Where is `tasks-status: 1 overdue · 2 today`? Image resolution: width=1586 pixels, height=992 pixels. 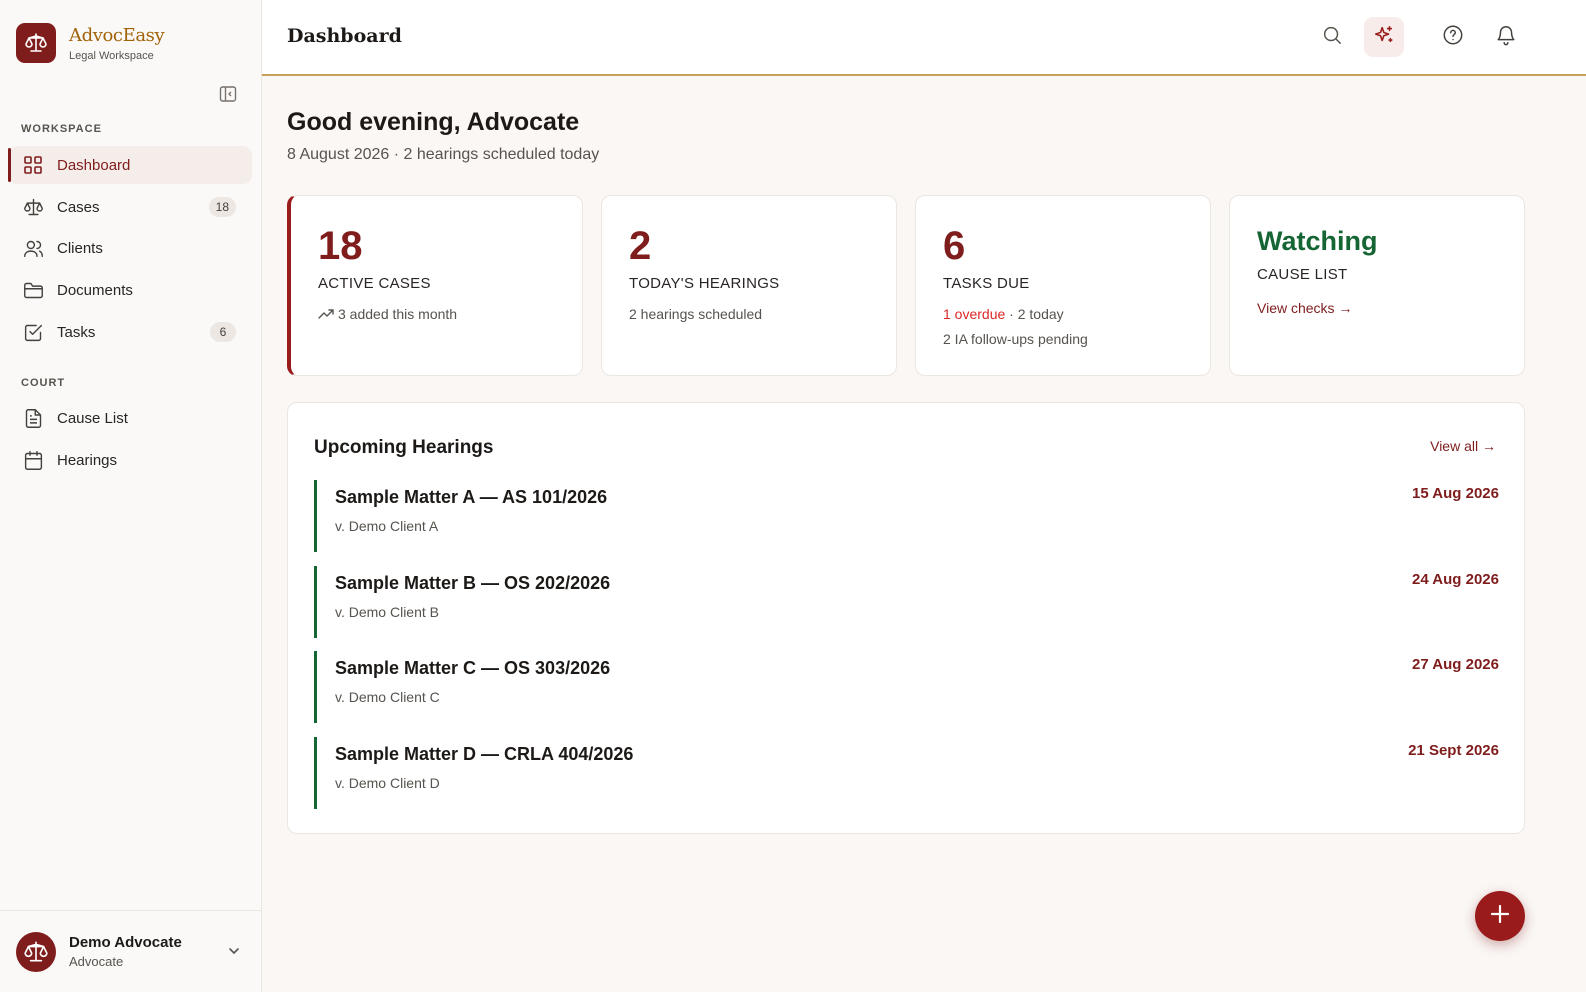 tasks-status: 1 overdue · 2 today is located at coordinates (1003, 314).